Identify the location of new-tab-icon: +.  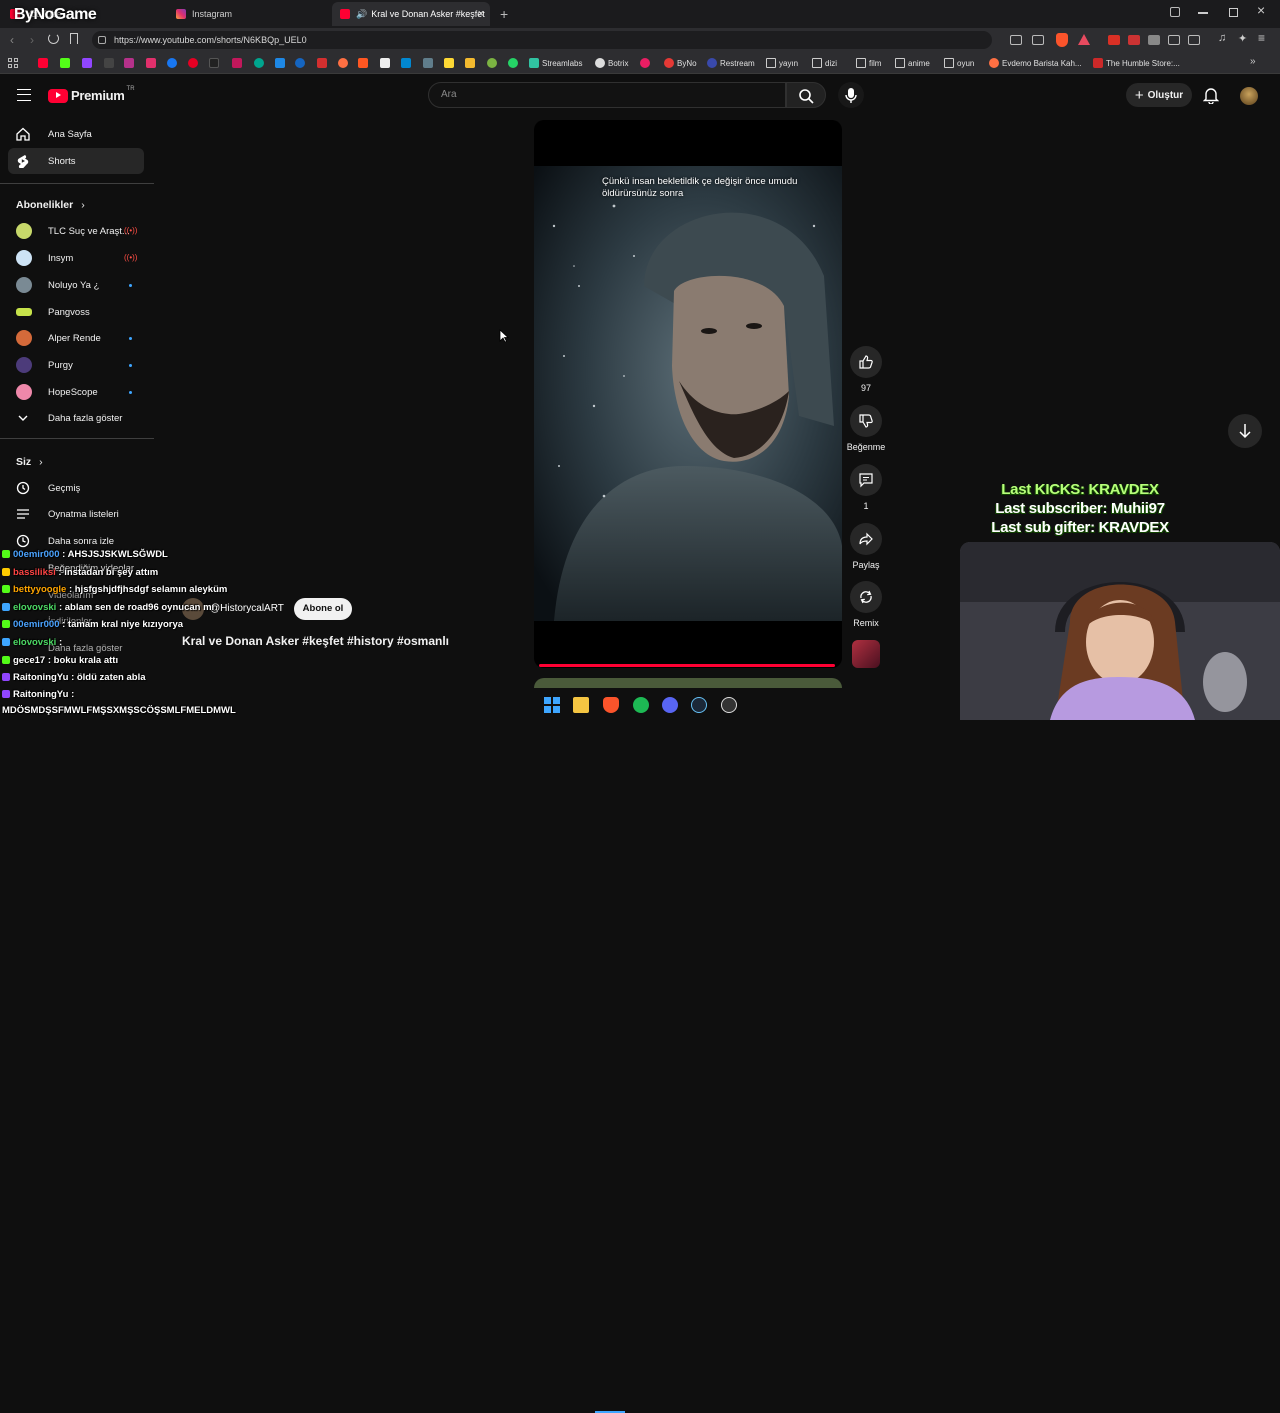
(504, 14).